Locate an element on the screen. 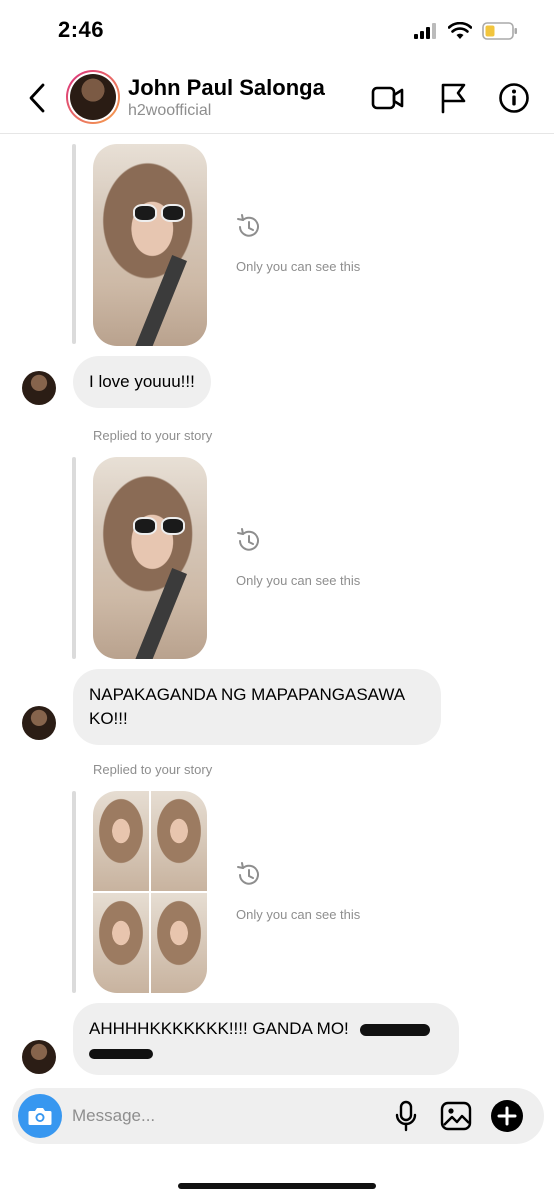 The width and height of the screenshot is (554, 1200). camera-icon is located at coordinates (40, 1116).